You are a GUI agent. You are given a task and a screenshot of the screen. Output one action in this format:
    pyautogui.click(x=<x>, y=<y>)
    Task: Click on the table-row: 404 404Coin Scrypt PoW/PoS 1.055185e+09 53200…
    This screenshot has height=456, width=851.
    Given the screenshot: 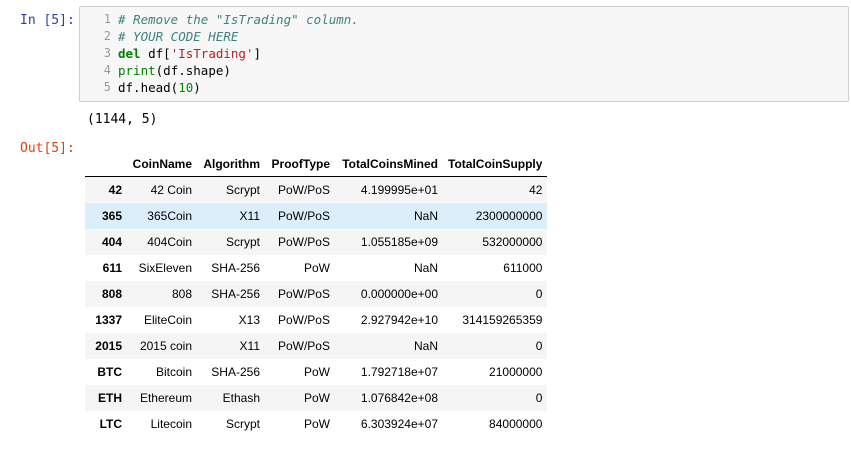 What is the action you would take?
    pyautogui.click(x=316, y=242)
    